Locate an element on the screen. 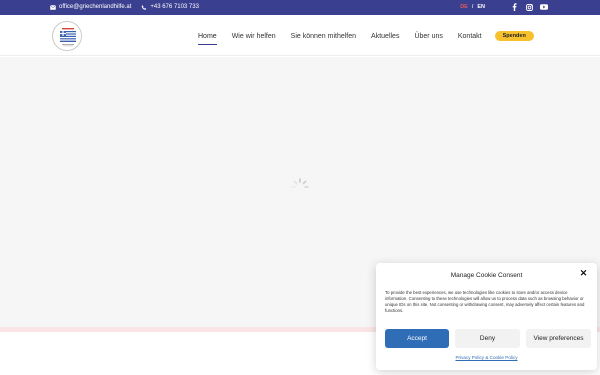 The height and width of the screenshot is (375, 600). view-preferences-button: View preferences is located at coordinates (558, 338).